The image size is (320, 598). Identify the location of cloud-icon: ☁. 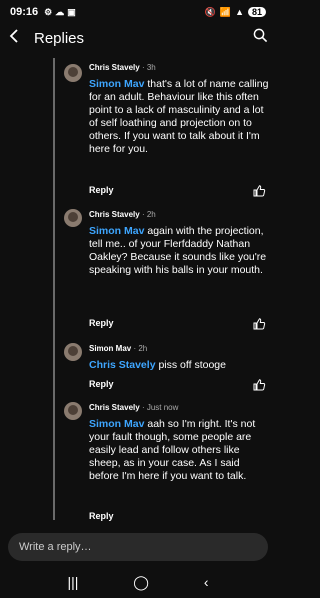
(60, 11).